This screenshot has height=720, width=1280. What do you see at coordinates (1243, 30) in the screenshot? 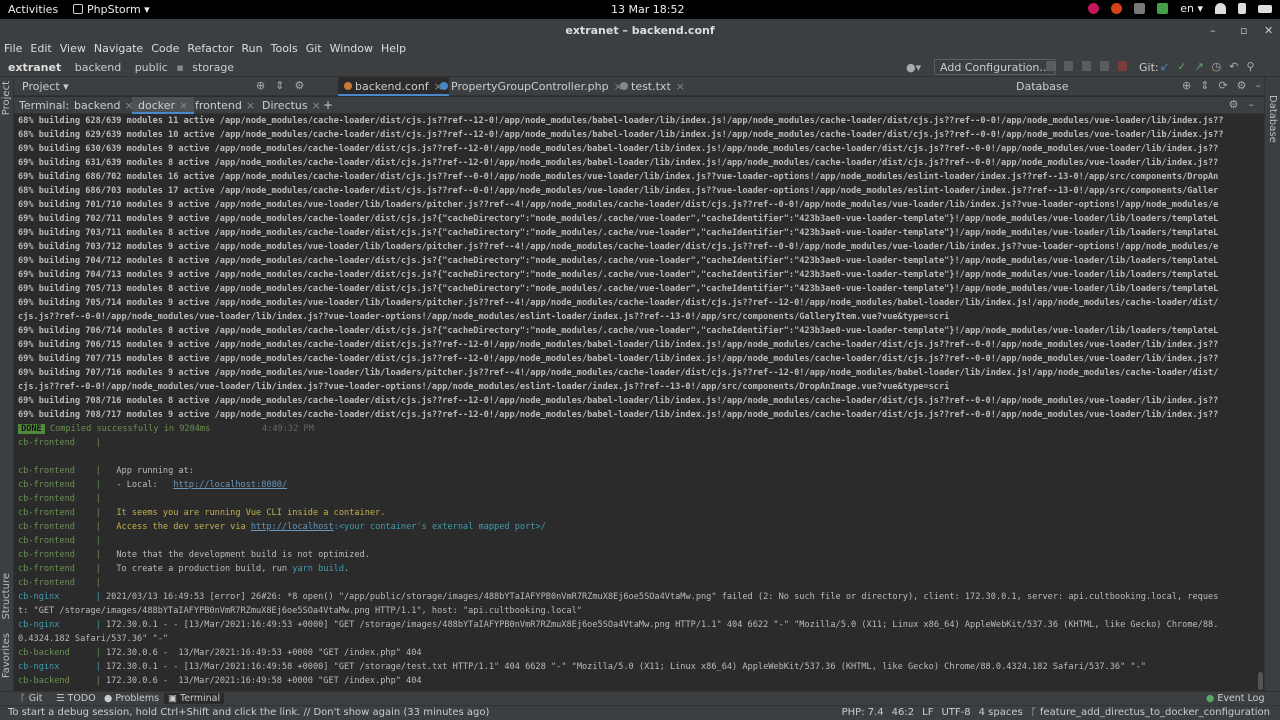
I see `restore-icon: ▫` at bounding box center [1243, 30].